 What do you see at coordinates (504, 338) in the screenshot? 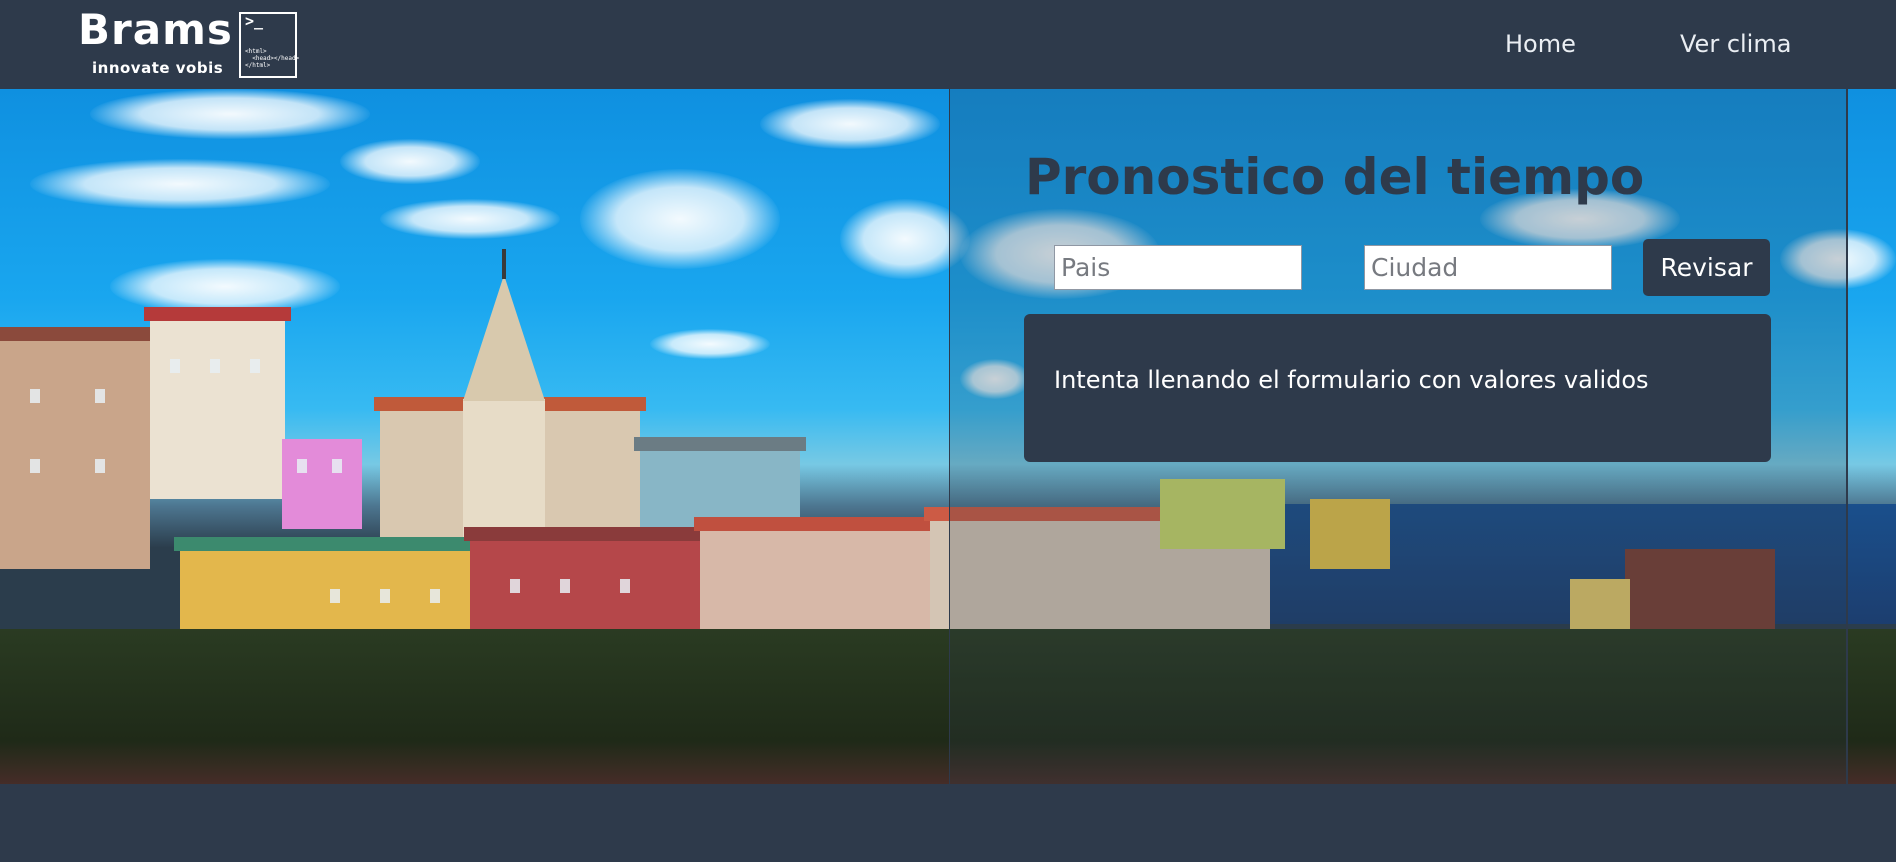
I see `church-spire` at bounding box center [504, 338].